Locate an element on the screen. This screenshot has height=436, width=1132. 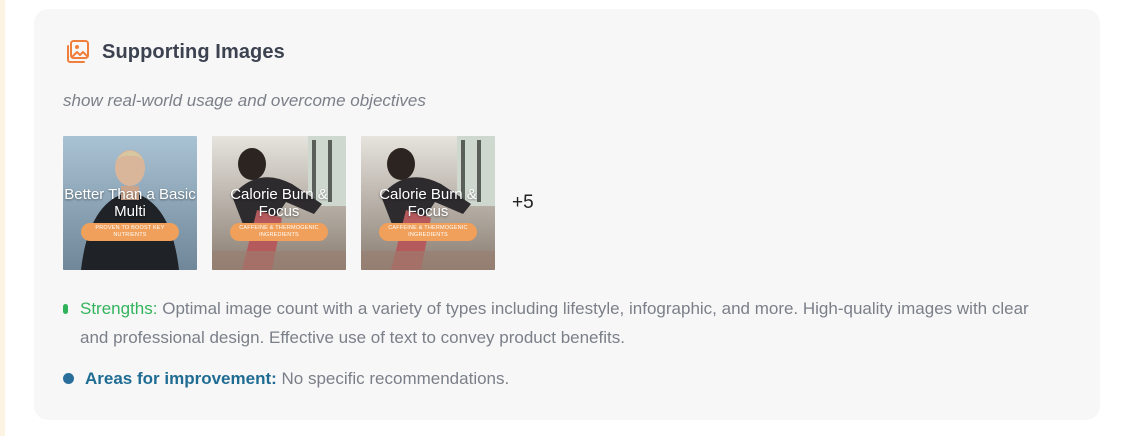
strengths-bullet-icon is located at coordinates (65, 309).